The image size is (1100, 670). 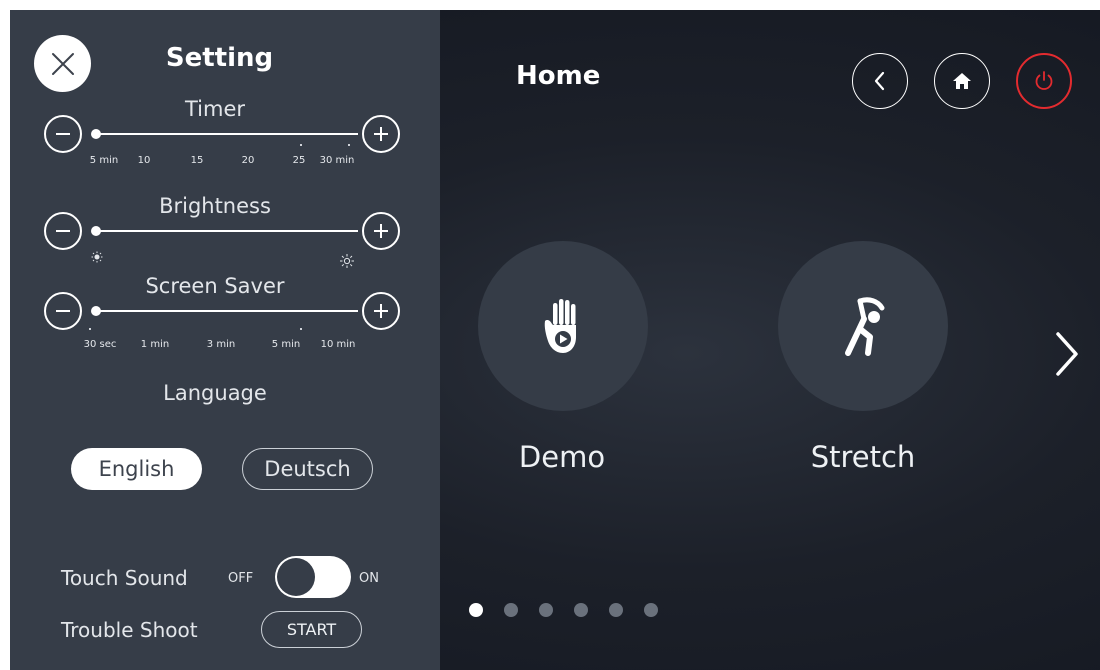 I want to click on next-page-button, so click(x=1068, y=354).